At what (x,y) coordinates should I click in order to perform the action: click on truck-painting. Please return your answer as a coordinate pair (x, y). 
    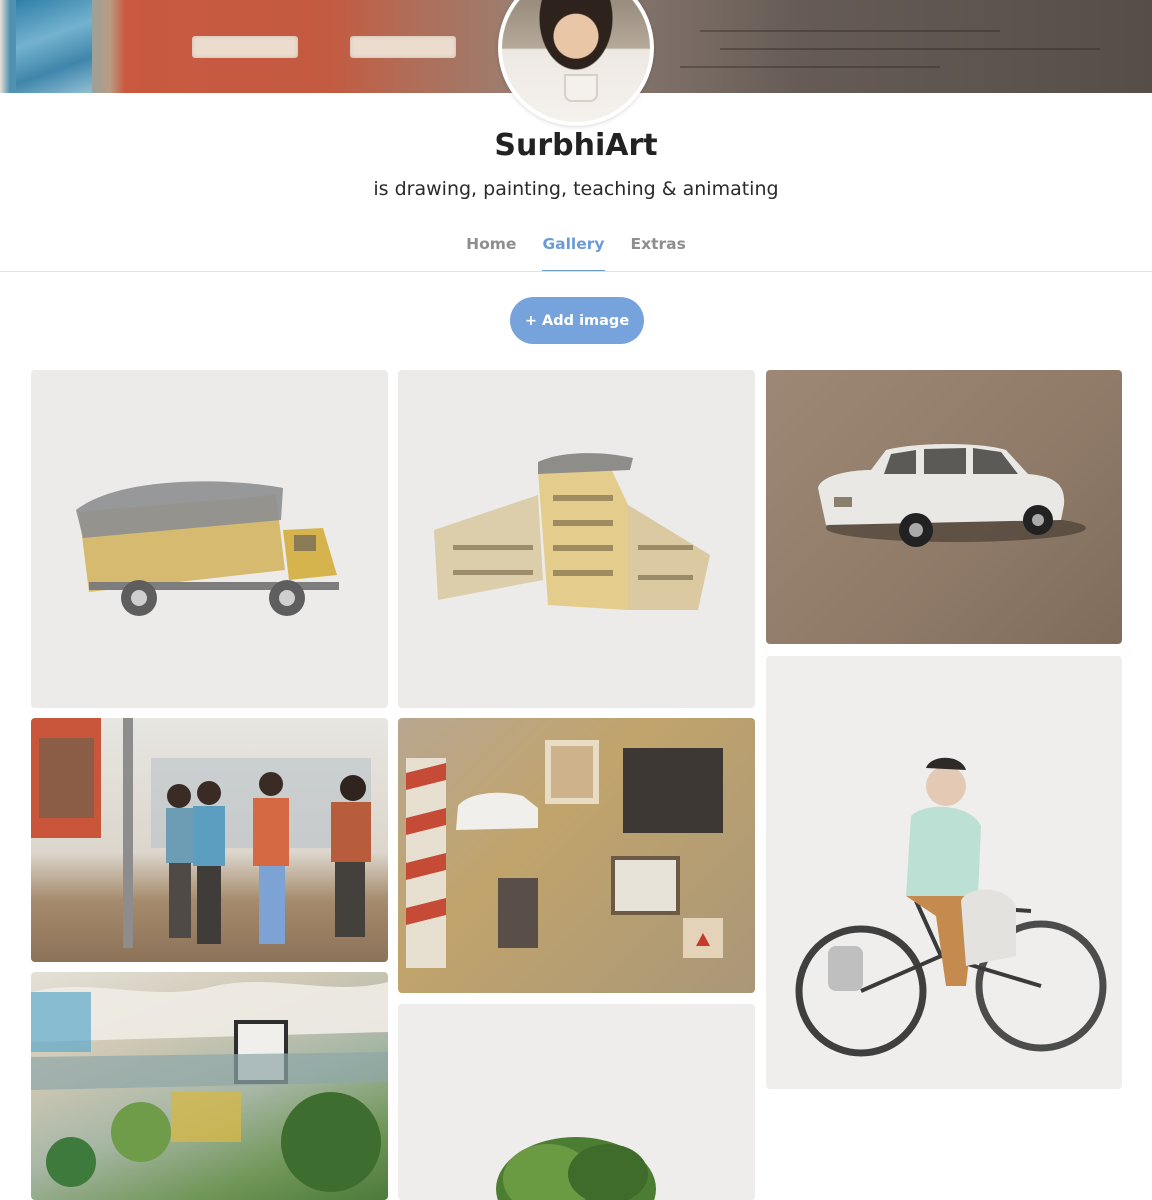
    Looking at the image, I should click on (207, 548).